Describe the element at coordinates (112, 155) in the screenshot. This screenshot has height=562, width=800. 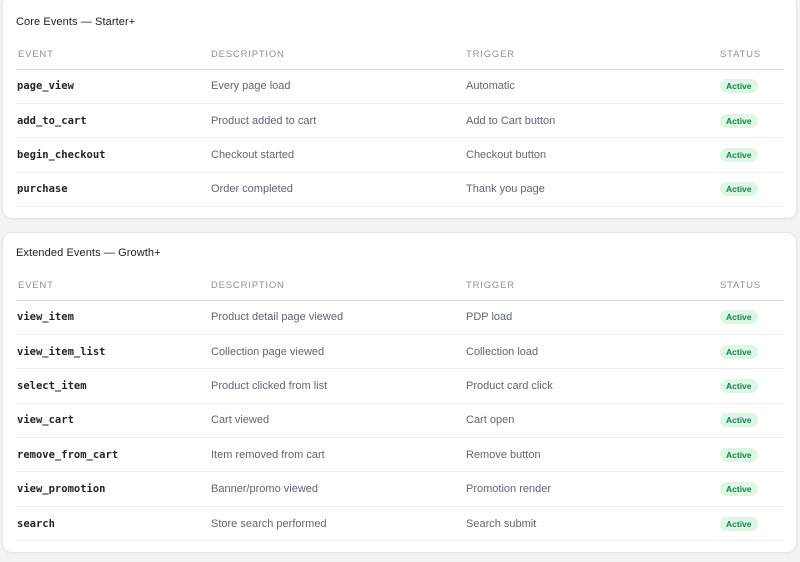
I see `event-name: begin_checkout` at that location.